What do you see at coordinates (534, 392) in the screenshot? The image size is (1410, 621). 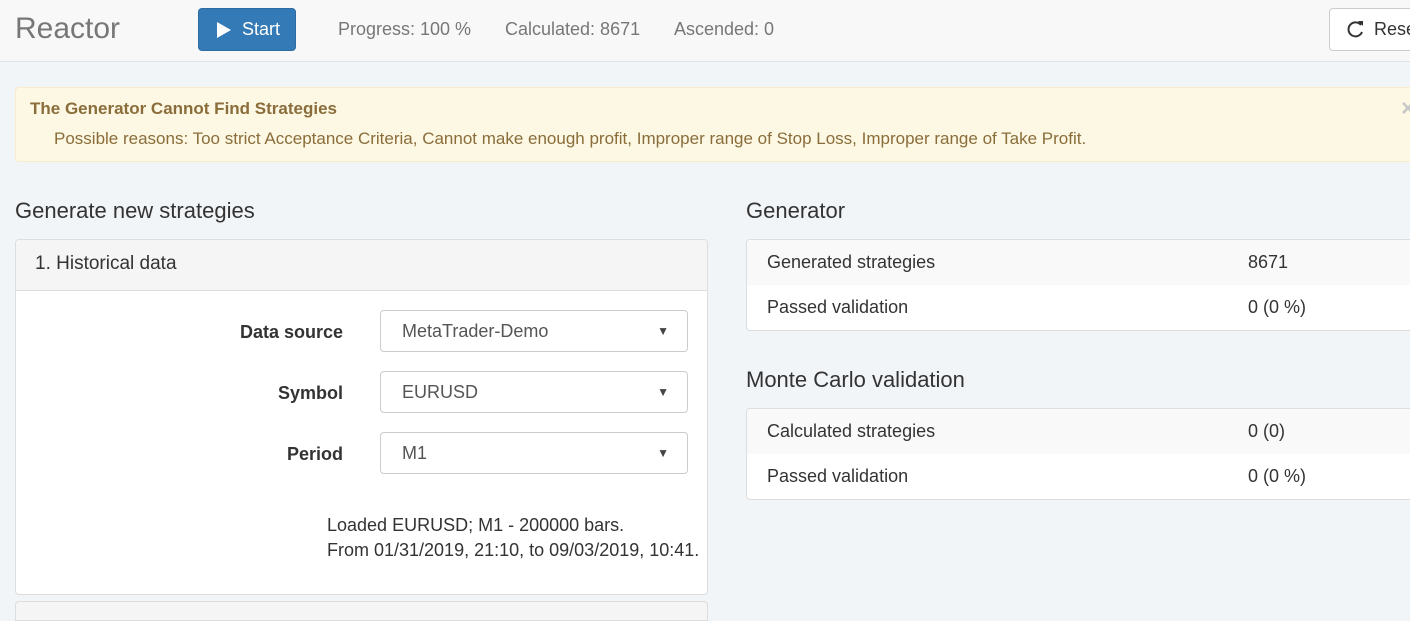 I see `symbol-select: EURUSD ▼` at bounding box center [534, 392].